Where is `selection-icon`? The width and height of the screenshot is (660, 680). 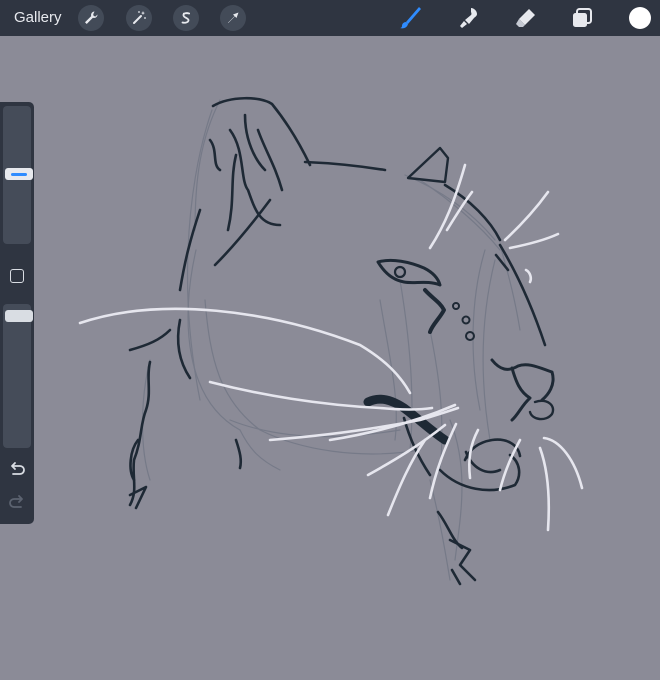
selection-icon is located at coordinates (185, 18).